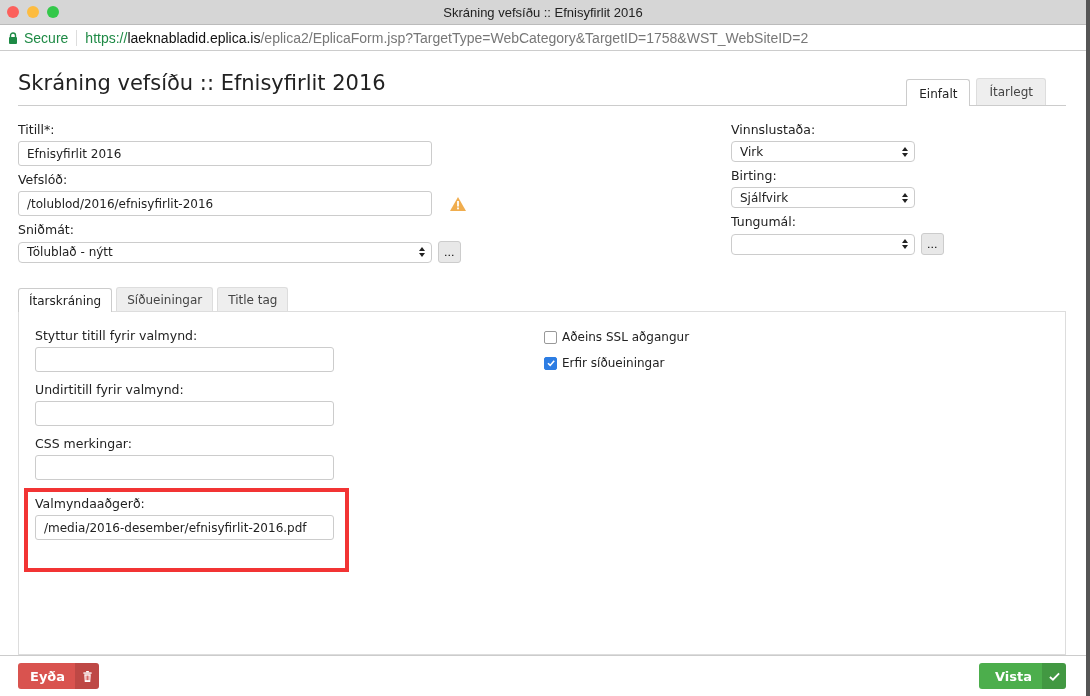  Describe the element at coordinates (13, 12) in the screenshot. I see `close-icon` at that location.